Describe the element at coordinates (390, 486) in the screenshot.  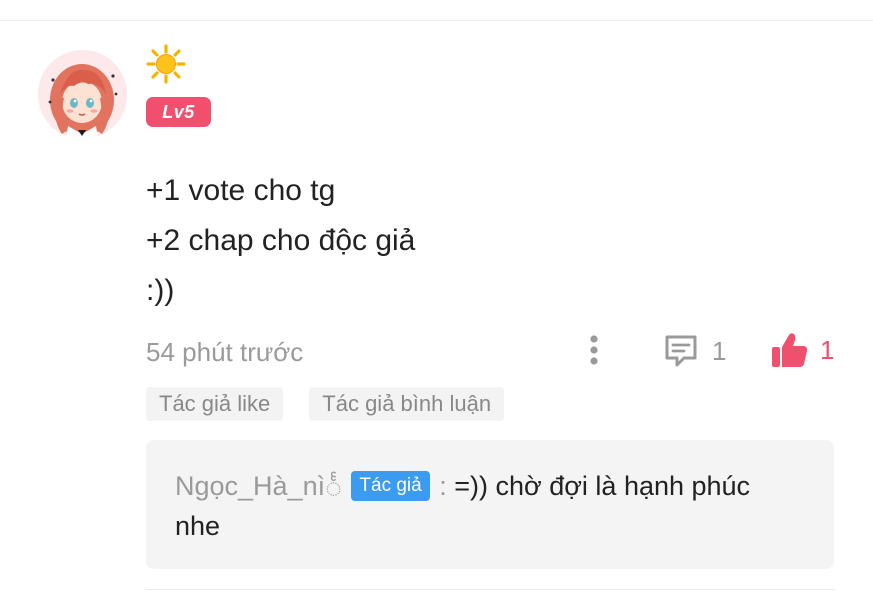
I see `author-badge: Tác giả` at that location.